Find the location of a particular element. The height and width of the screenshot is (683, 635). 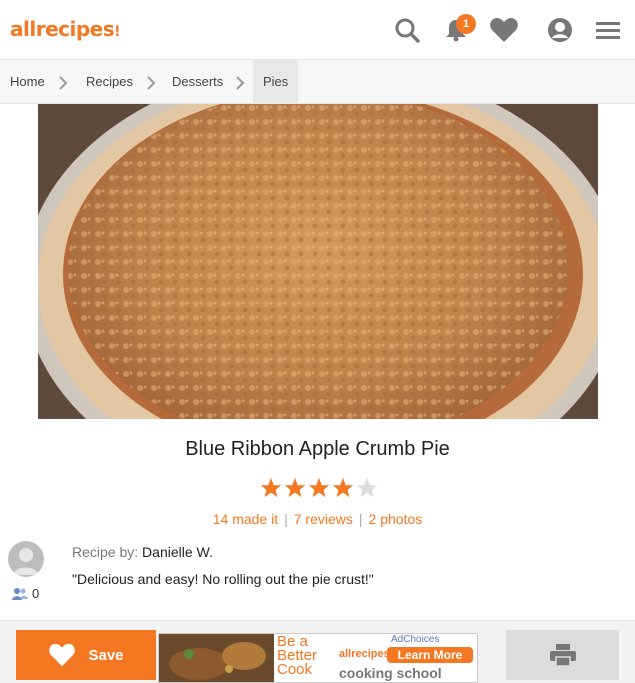

author-name: Danielle W. is located at coordinates (177, 552).